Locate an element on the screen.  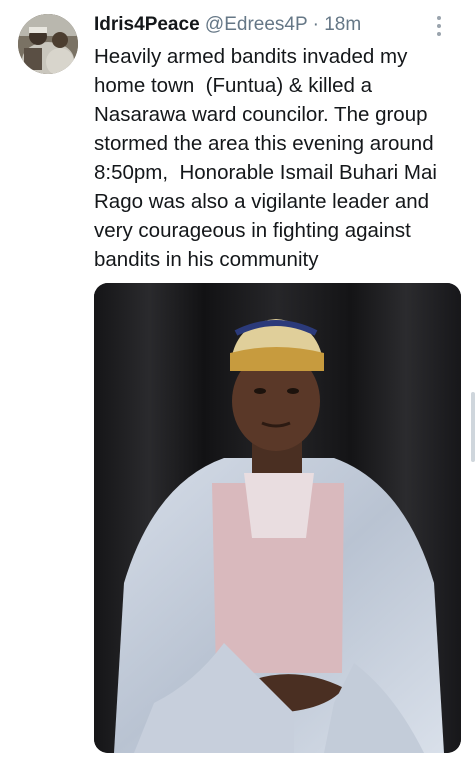
more-vertical-icon is located at coordinates (439, 26).